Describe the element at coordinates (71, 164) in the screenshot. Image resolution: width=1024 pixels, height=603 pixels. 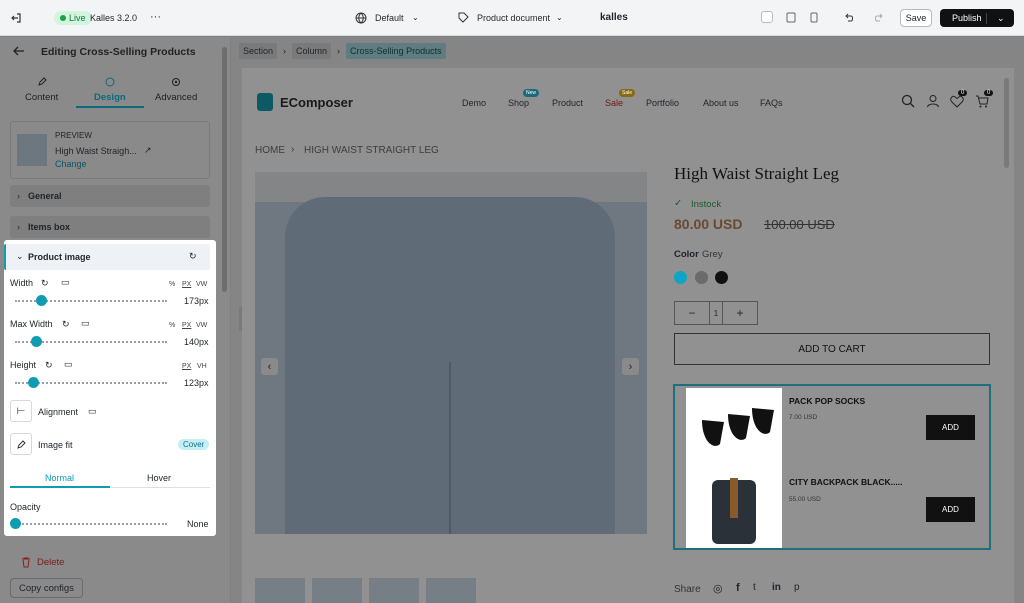
I see `change-link: Change` at that location.